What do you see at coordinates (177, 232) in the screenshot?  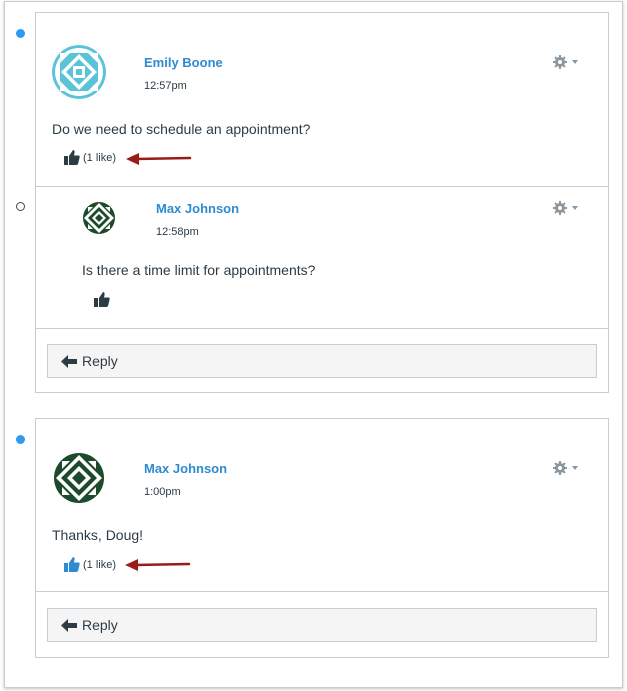 I see `timestamp: 12:58pm` at bounding box center [177, 232].